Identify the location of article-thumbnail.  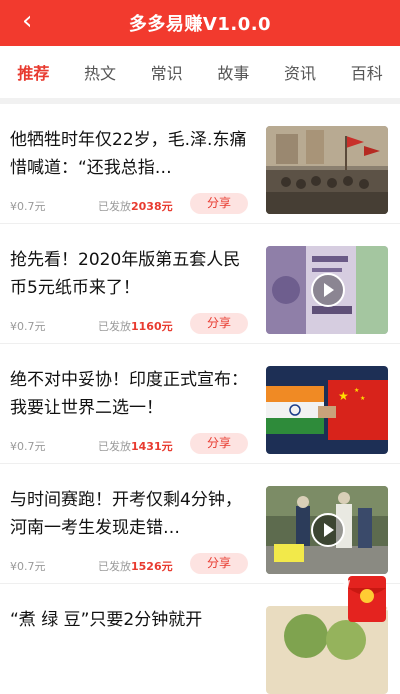
(327, 170).